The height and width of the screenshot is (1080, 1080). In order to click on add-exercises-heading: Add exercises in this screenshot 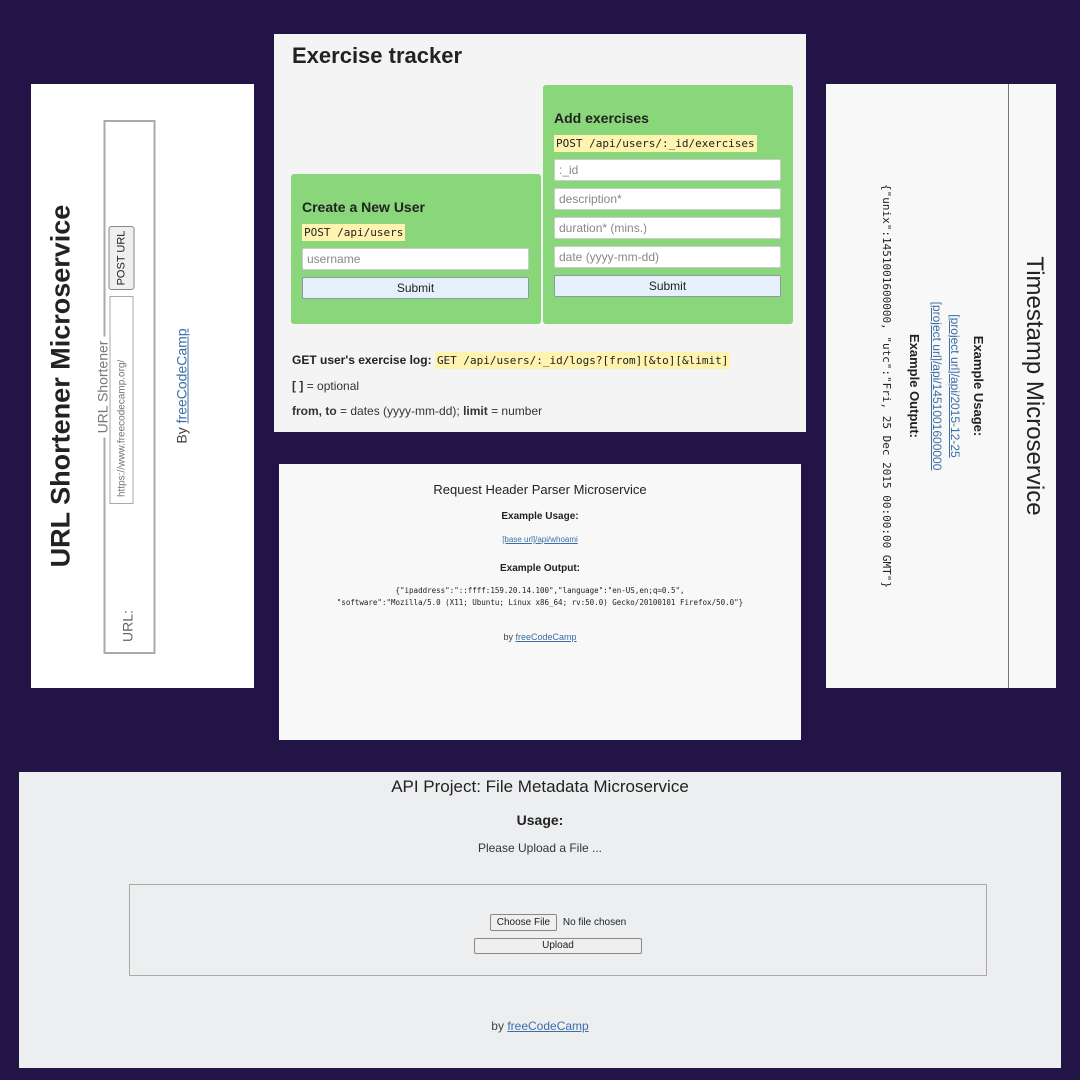, I will do `click(601, 118)`.